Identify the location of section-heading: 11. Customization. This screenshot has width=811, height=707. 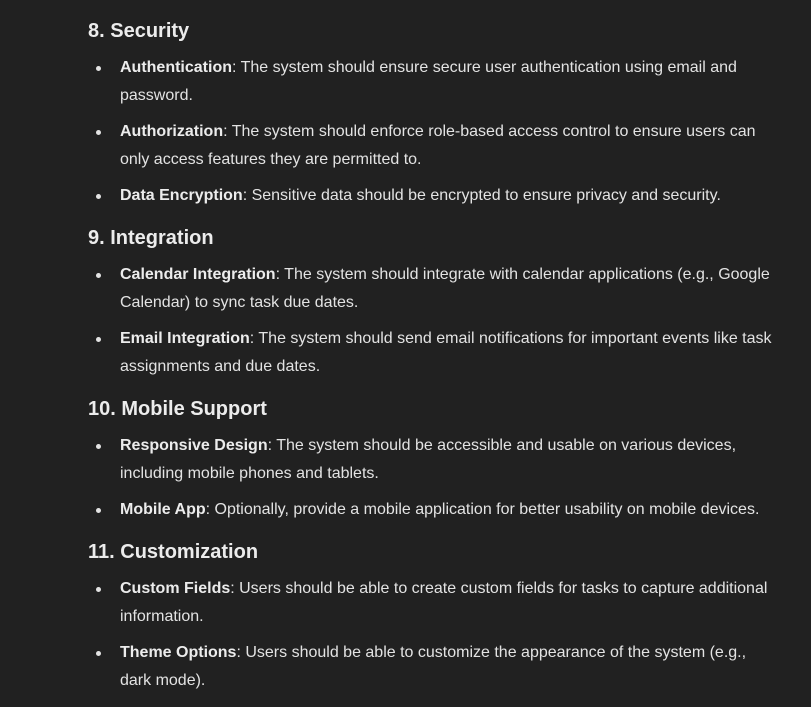
(173, 552).